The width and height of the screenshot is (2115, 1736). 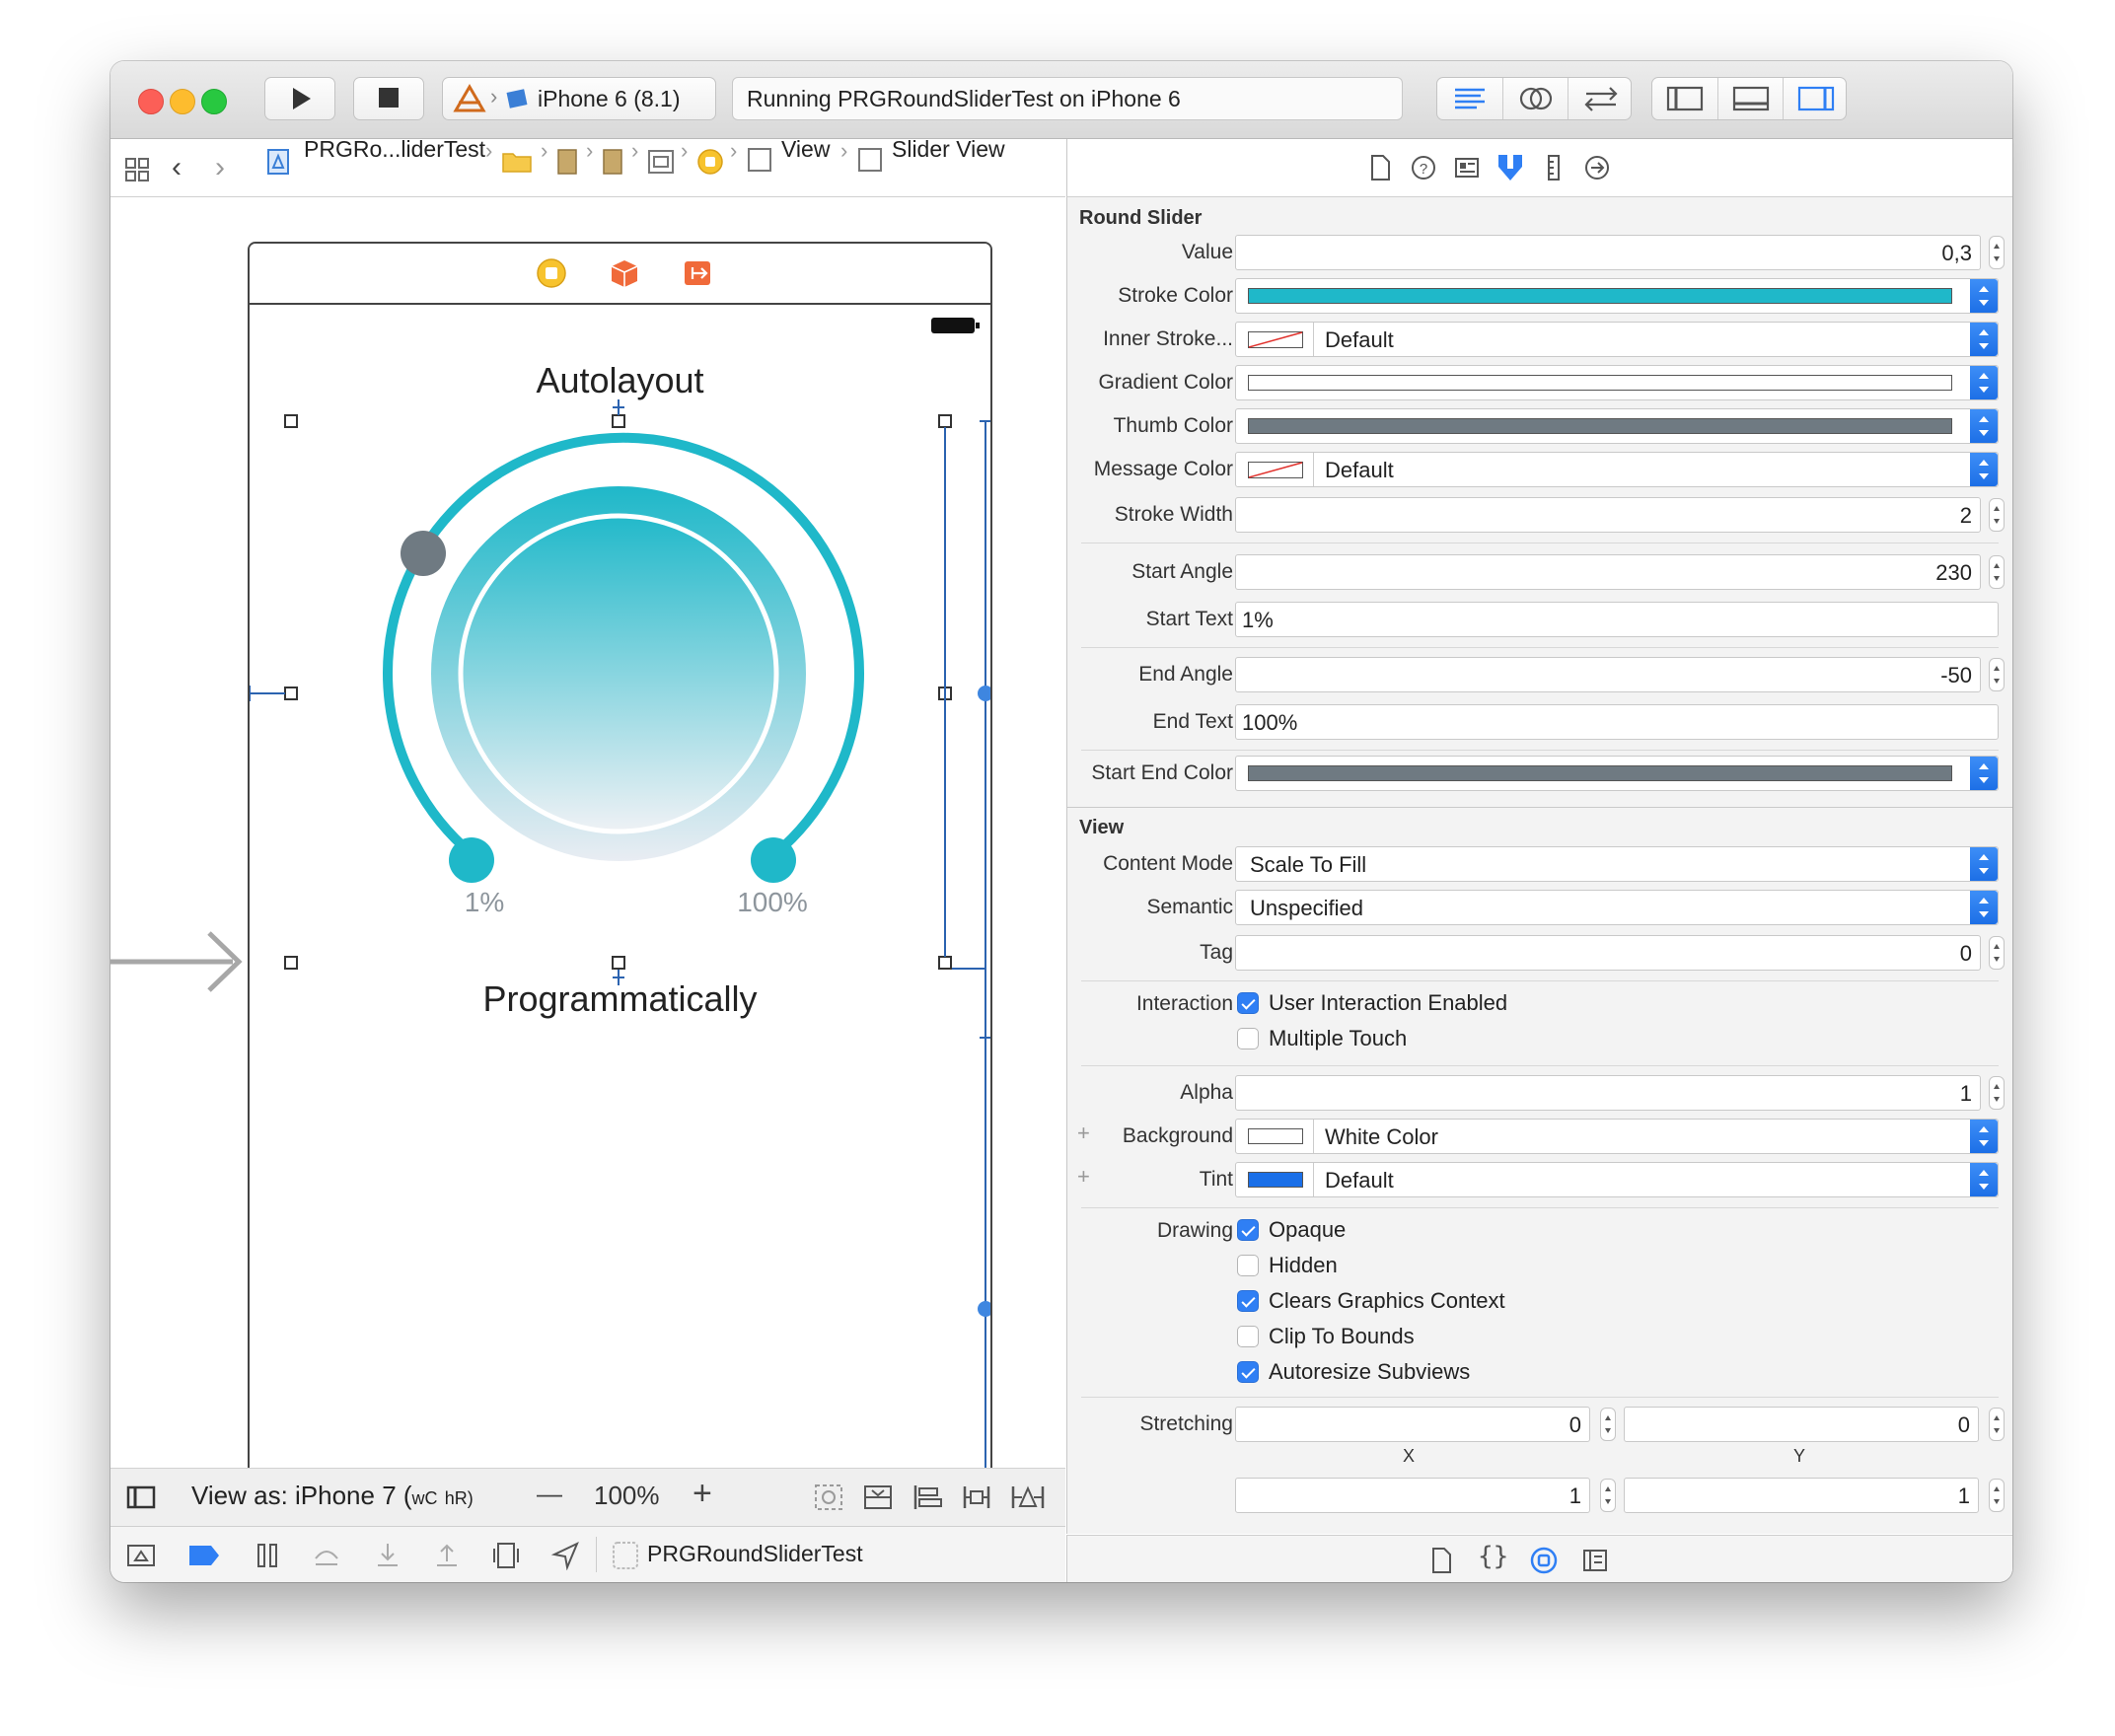 I want to click on file-template-library-icon, so click(x=1441, y=1560).